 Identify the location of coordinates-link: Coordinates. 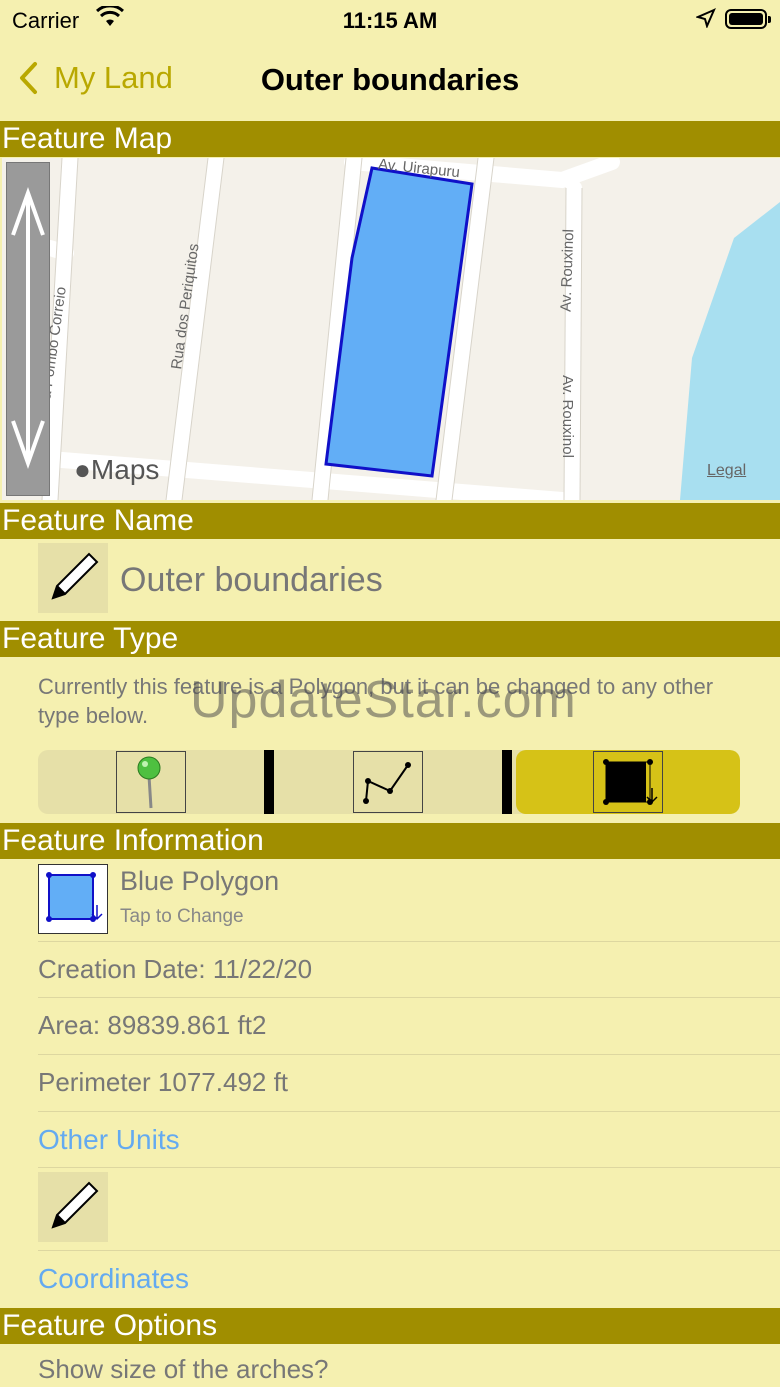
(113, 1279).